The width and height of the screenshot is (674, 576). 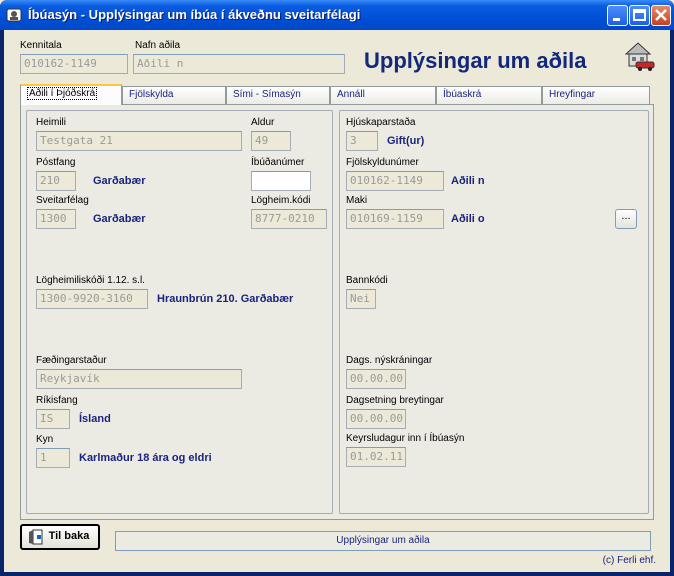 What do you see at coordinates (596, 95) in the screenshot?
I see `tab-hreyfingar: Hreyfingar` at bounding box center [596, 95].